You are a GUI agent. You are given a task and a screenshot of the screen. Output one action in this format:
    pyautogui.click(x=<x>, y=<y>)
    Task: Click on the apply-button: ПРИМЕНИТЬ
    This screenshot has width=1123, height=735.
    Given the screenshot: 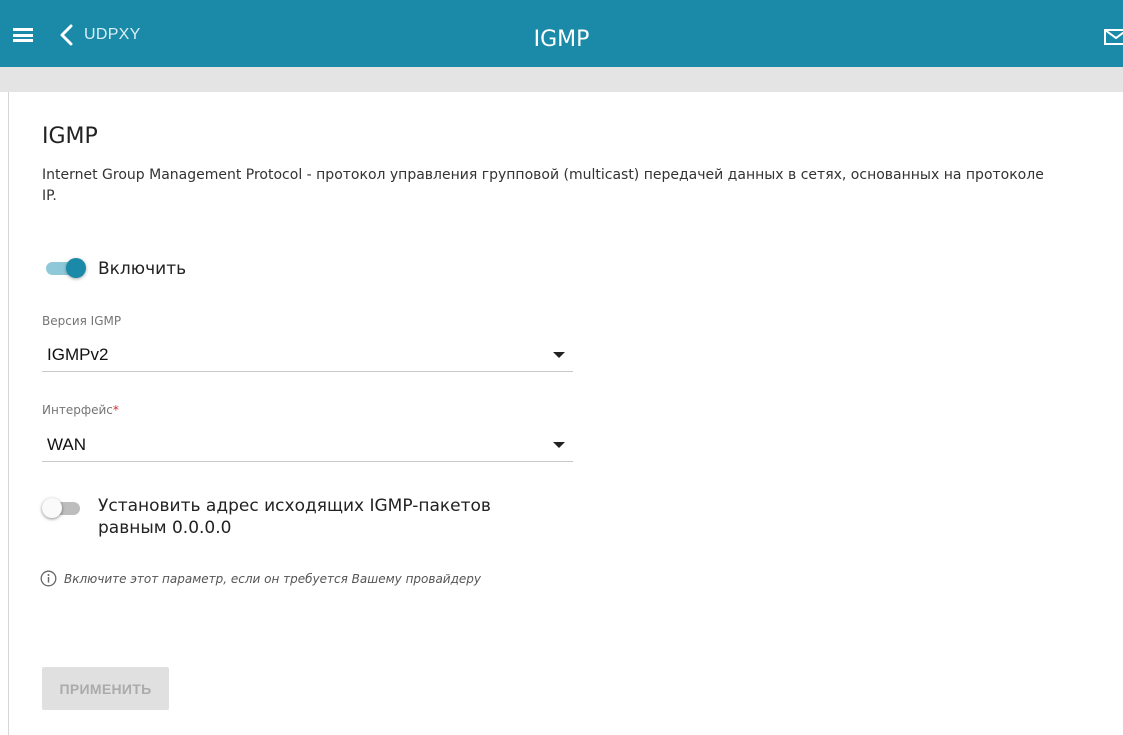 What is the action you would take?
    pyautogui.click(x=105, y=688)
    